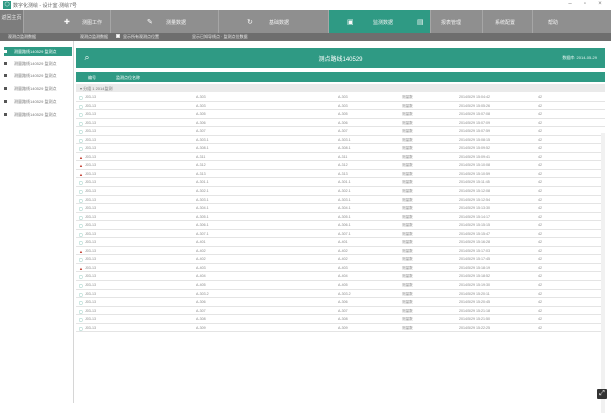 This screenshot has height=413, width=611. I want to click on table-row: ▢J03-13A-306A-306测量数2014/5/29 15:20:4542, so click(340, 302).